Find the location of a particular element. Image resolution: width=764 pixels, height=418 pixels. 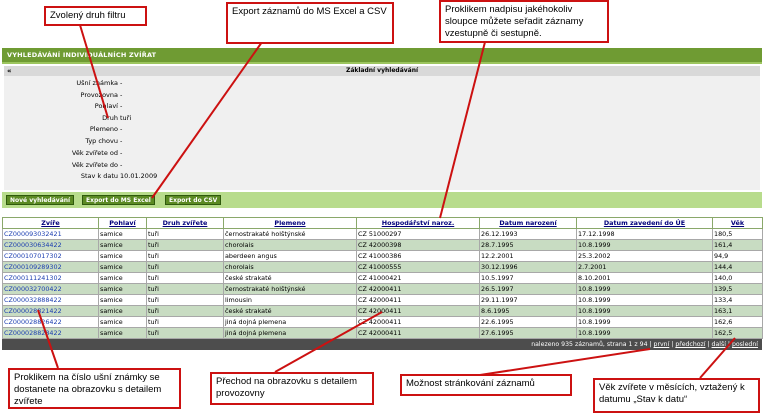

arrow-detail-animal is located at coordinates (48, 339).